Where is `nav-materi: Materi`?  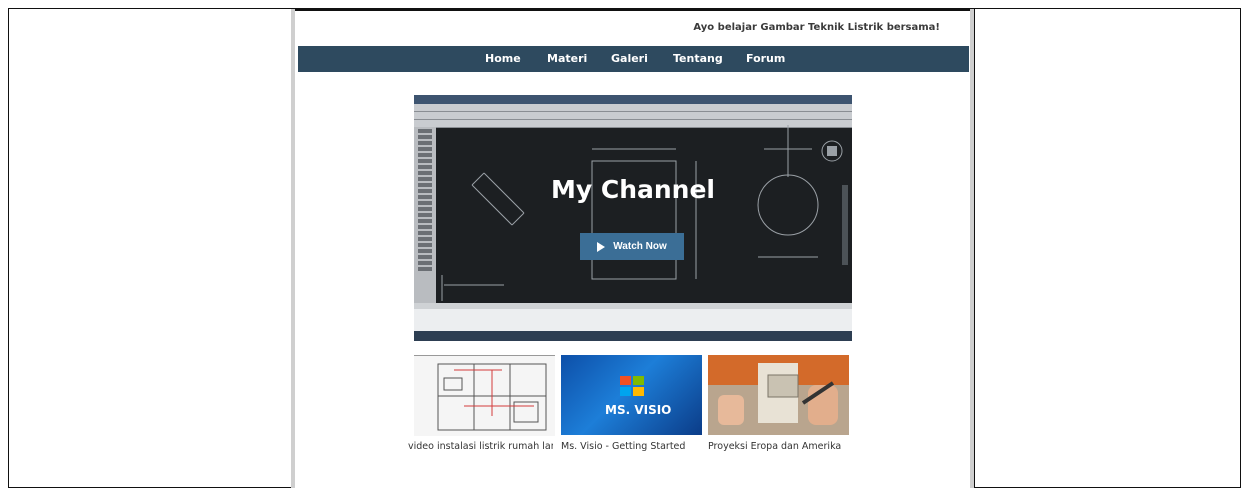 nav-materi: Materi is located at coordinates (567, 58).